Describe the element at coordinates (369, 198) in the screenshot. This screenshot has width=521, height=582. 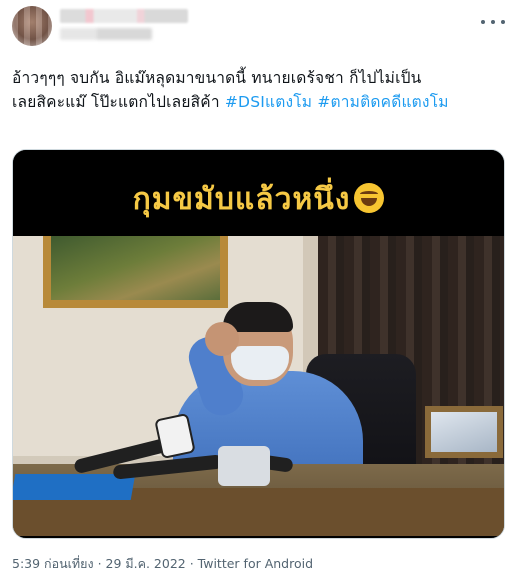
I see `laughing-emoji-icon` at that location.